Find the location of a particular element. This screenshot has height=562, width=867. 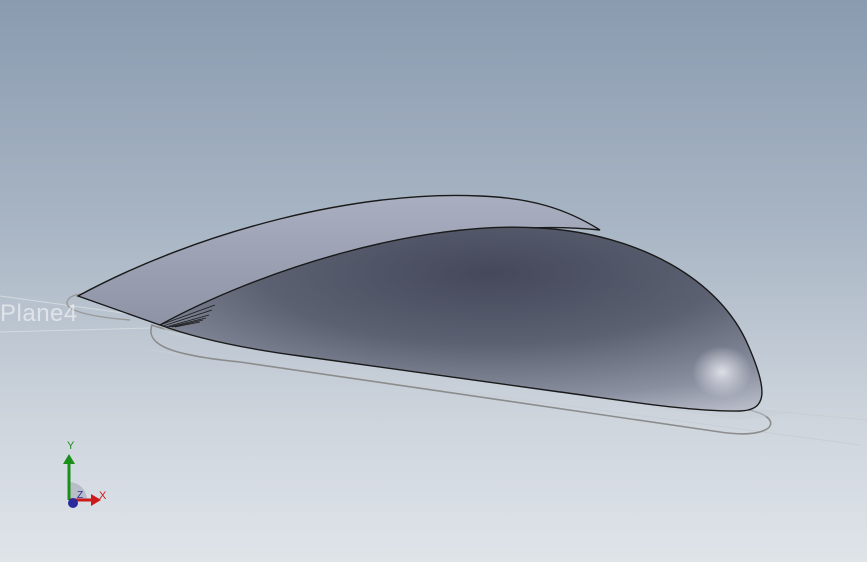

triad-y-label: Y is located at coordinates (71, 446).